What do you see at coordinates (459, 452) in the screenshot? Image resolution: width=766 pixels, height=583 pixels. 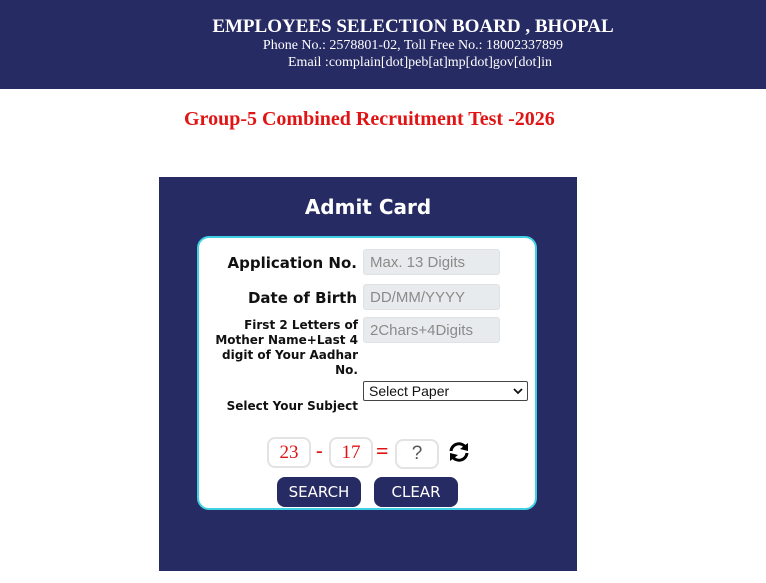 I see `refresh-icon` at bounding box center [459, 452].